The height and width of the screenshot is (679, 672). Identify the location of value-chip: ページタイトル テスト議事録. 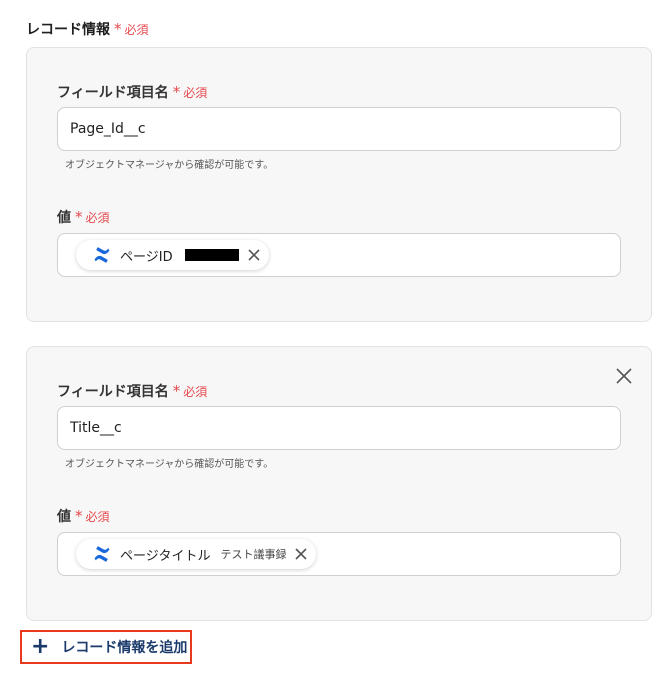
(196, 554).